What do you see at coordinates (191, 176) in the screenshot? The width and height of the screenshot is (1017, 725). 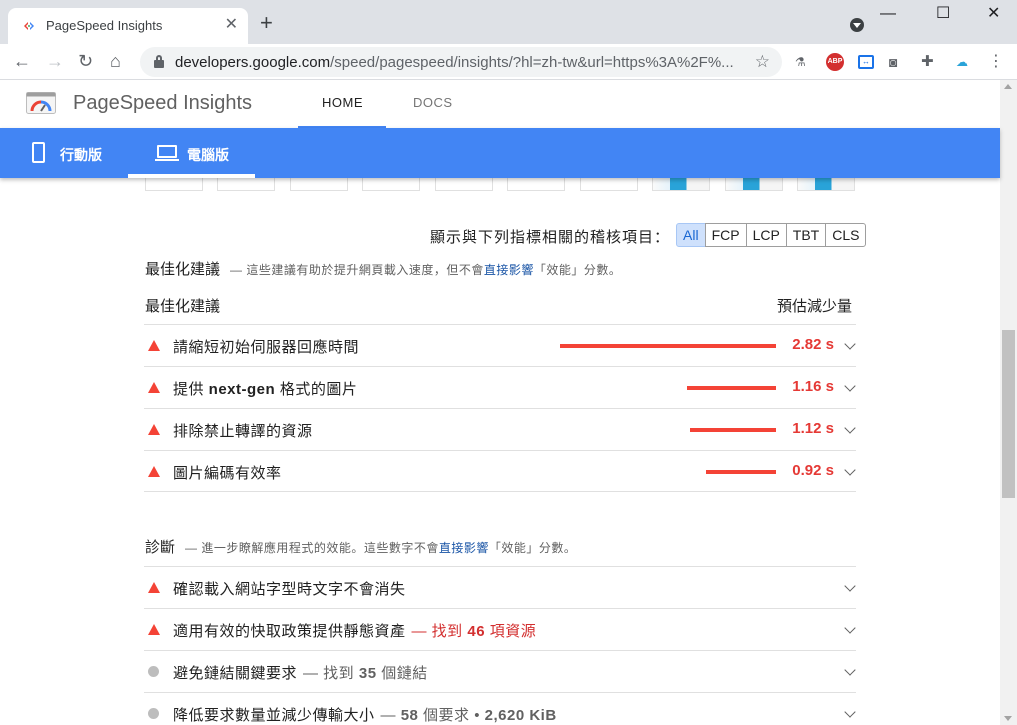 I see `desktop-active-indicator` at bounding box center [191, 176].